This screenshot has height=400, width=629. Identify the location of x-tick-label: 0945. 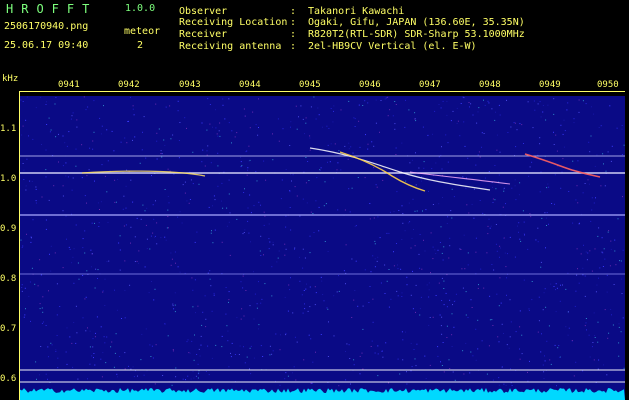
(310, 85).